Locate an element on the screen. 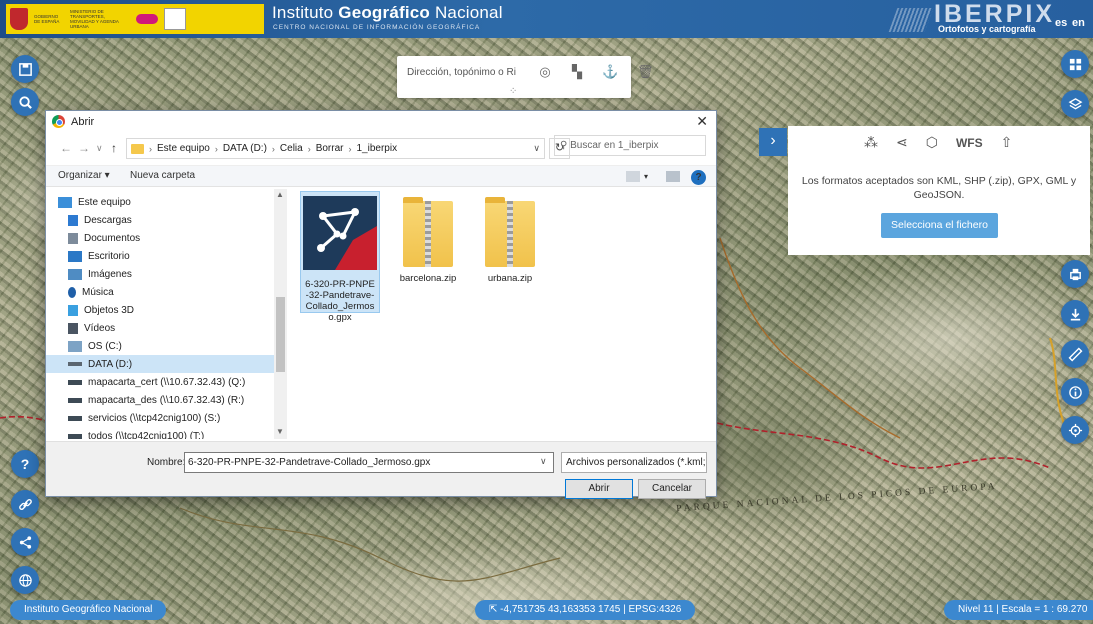  up-arrow-icon: ↑ is located at coordinates (114, 148).